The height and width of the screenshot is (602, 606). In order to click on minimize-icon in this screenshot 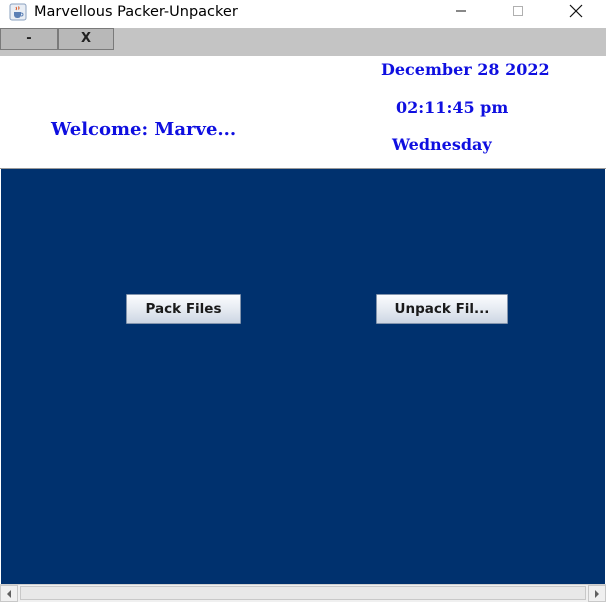, I will do `click(461, 11)`.